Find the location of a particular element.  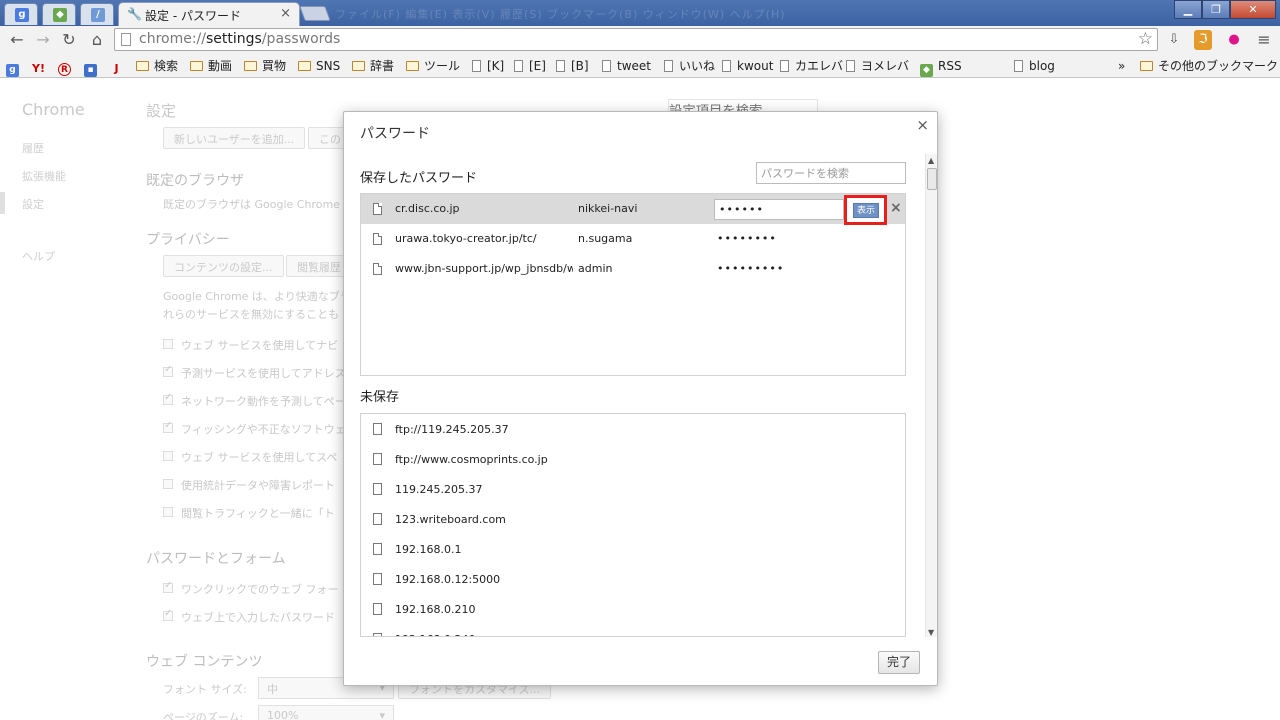

privacy-text-1: Google Chrome は、より快適なブラ is located at coordinates (257, 296).